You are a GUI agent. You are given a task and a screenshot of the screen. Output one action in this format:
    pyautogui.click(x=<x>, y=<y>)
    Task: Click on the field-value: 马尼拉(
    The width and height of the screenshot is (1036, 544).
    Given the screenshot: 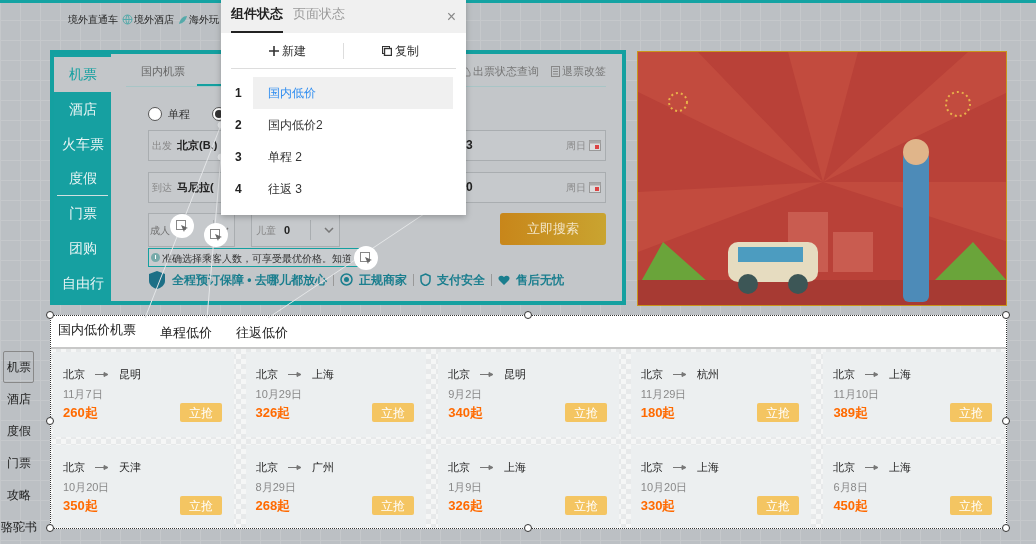 What is the action you would take?
    pyautogui.click(x=195, y=187)
    